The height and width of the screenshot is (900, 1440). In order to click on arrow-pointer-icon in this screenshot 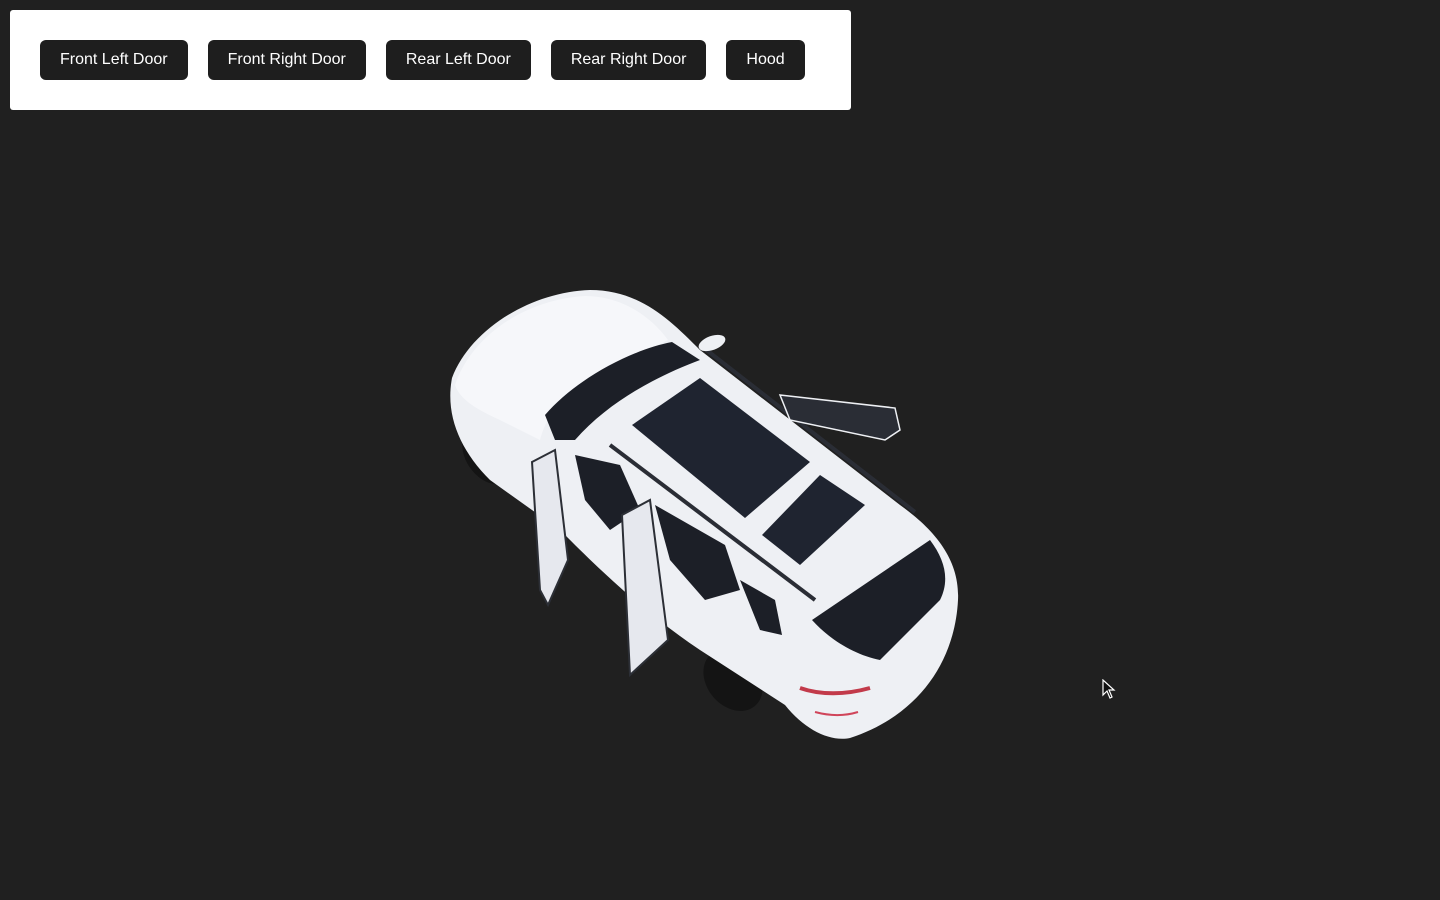, I will do `click(1109, 689)`.